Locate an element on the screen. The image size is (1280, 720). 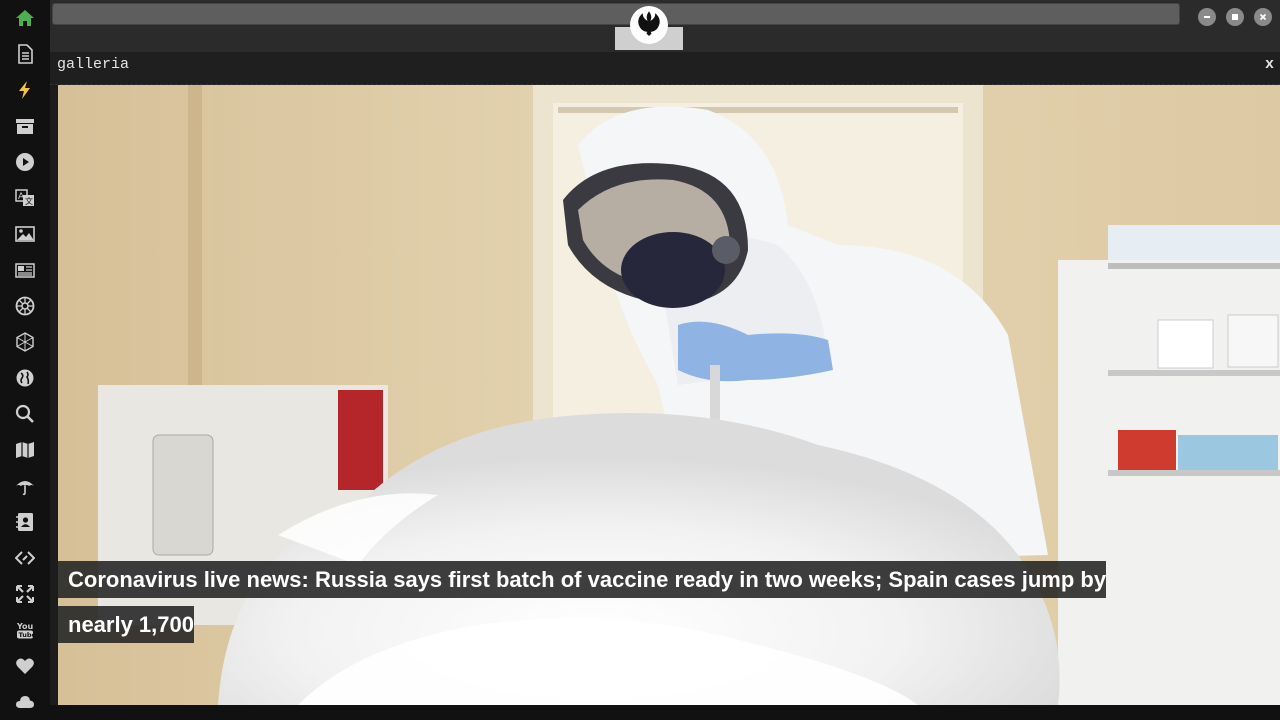
image-icon is located at coordinates (25, 234).